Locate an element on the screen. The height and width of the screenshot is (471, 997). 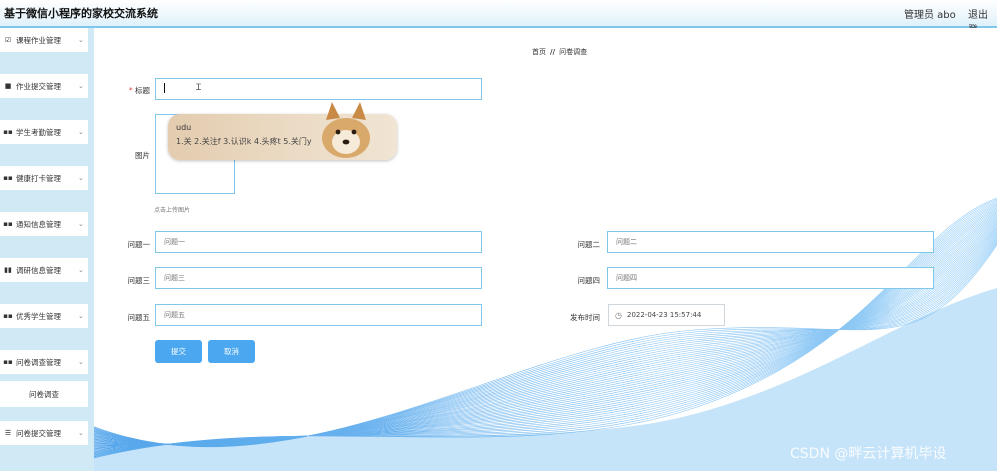
q2-input is located at coordinates (770, 242).